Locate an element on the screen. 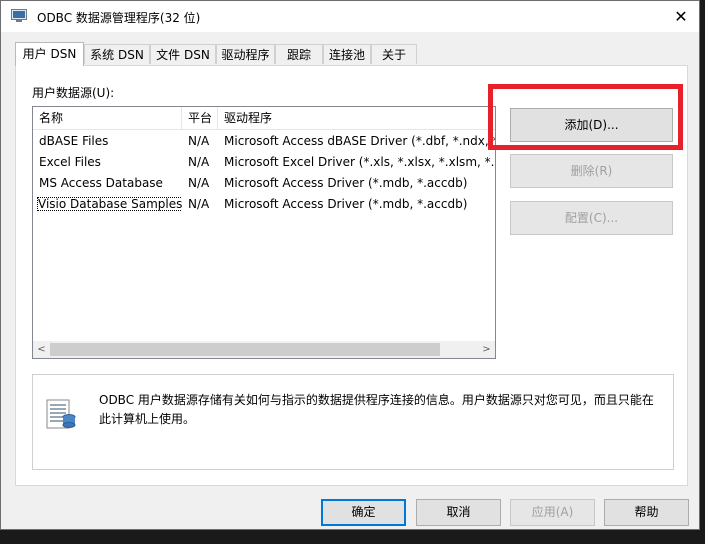 This screenshot has width=705, height=544. horizontal-scrollbar: < > is located at coordinates (264, 349).